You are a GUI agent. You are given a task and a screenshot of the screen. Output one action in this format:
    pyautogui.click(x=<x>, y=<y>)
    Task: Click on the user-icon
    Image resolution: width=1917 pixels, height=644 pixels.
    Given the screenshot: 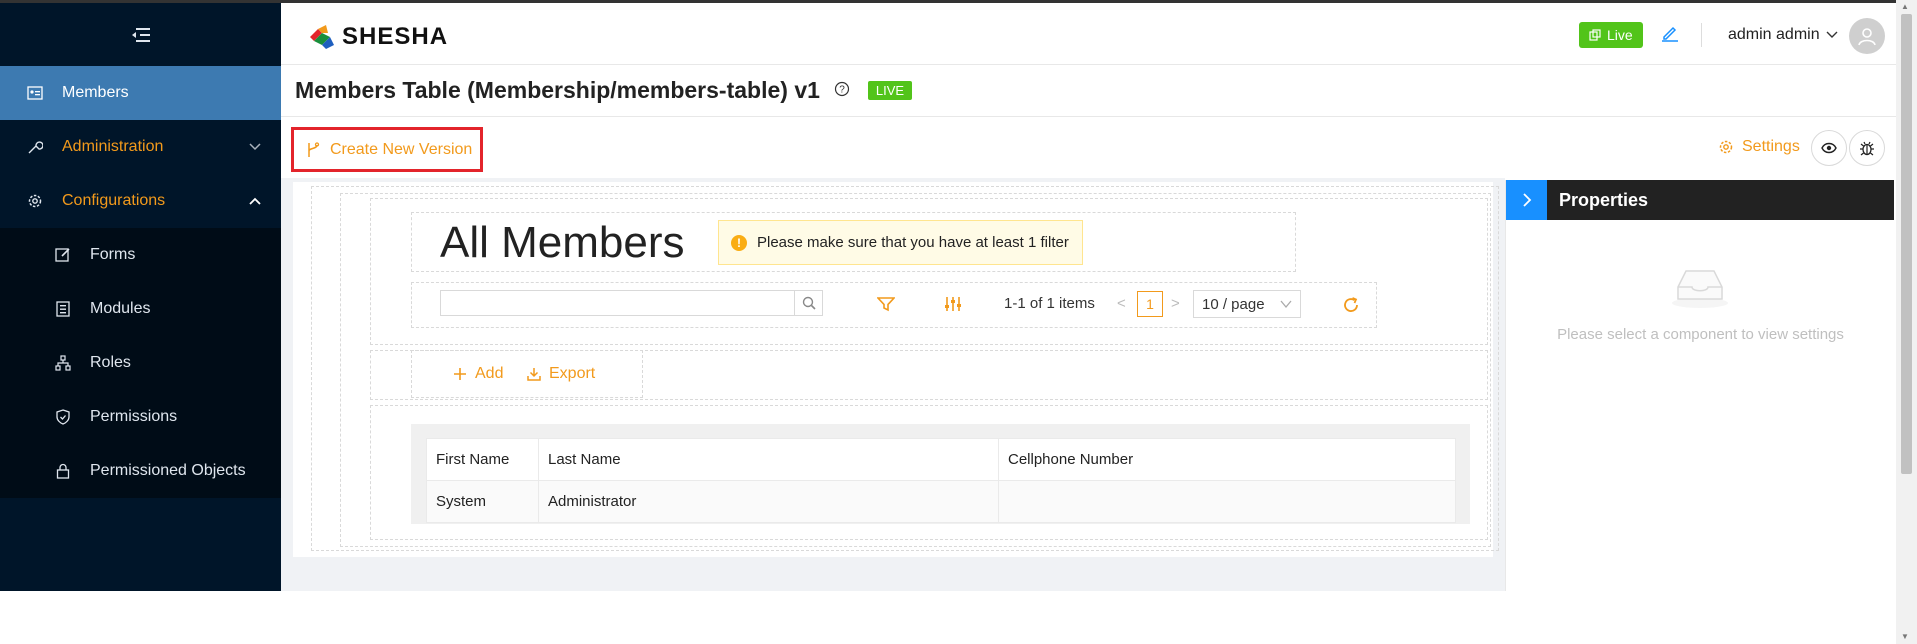 What is the action you would take?
    pyautogui.click(x=1867, y=37)
    